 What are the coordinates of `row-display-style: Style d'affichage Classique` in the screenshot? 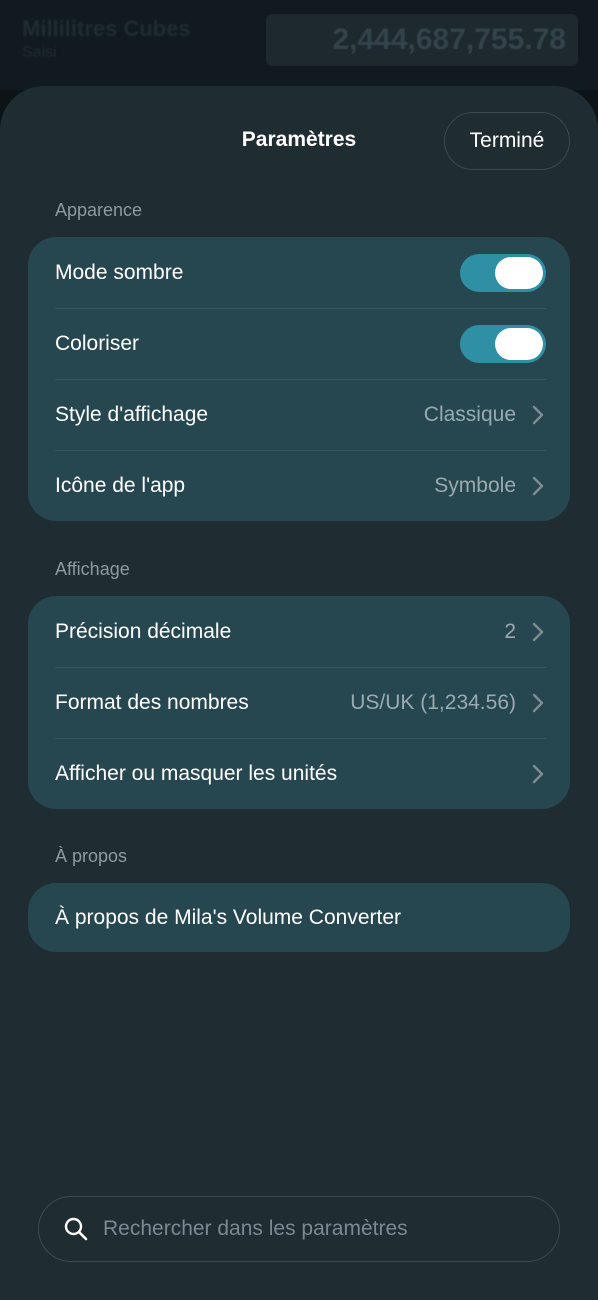 It's located at (299, 414).